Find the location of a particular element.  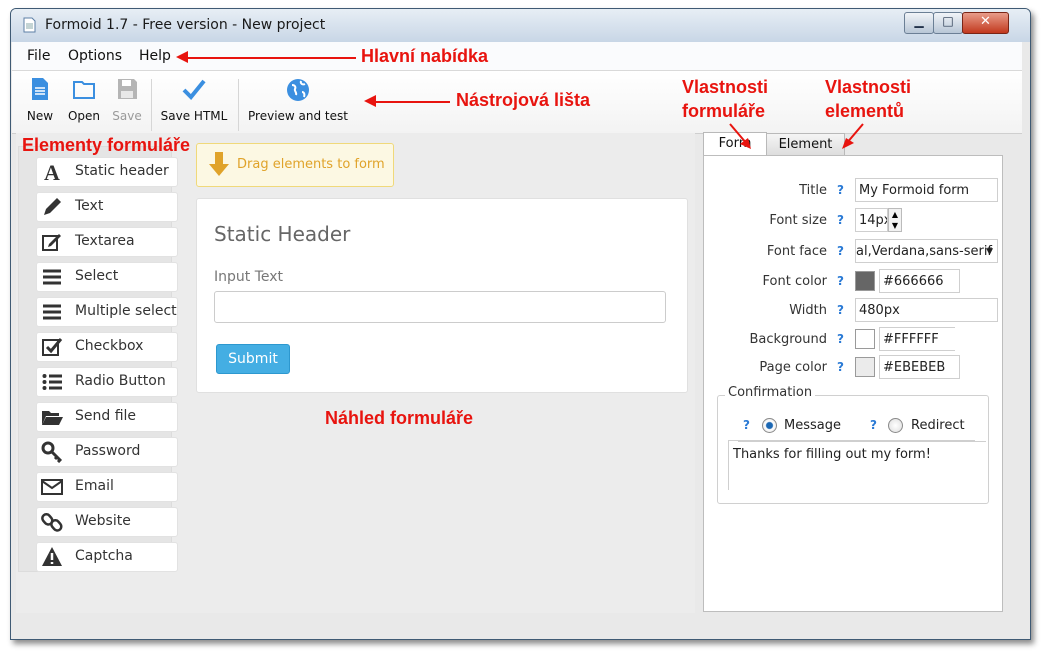

element-select: Select is located at coordinates (107, 277).